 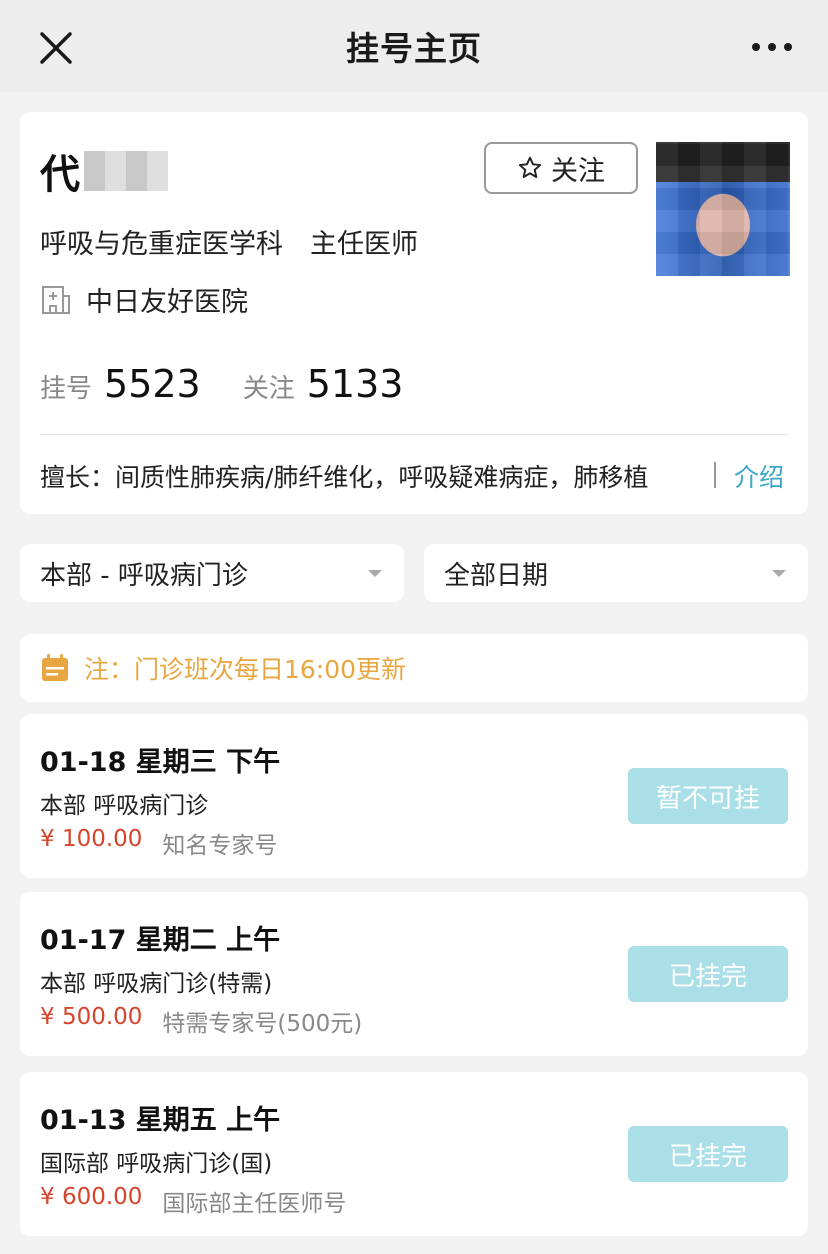 I want to click on notice-banner: 注：门诊班次每日16:00更新, so click(x=414, y=668).